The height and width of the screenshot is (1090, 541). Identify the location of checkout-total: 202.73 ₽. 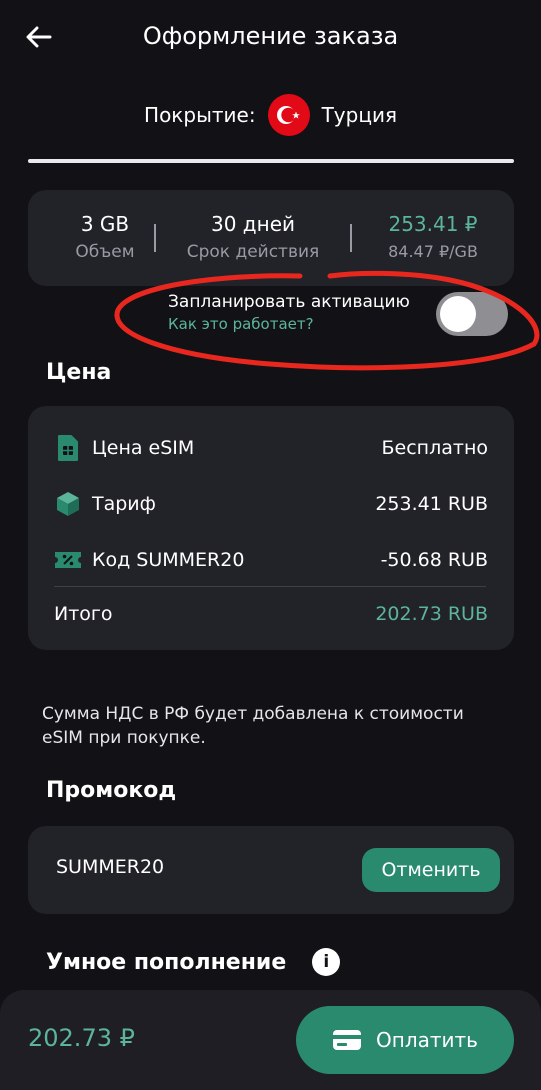
(81, 1038).